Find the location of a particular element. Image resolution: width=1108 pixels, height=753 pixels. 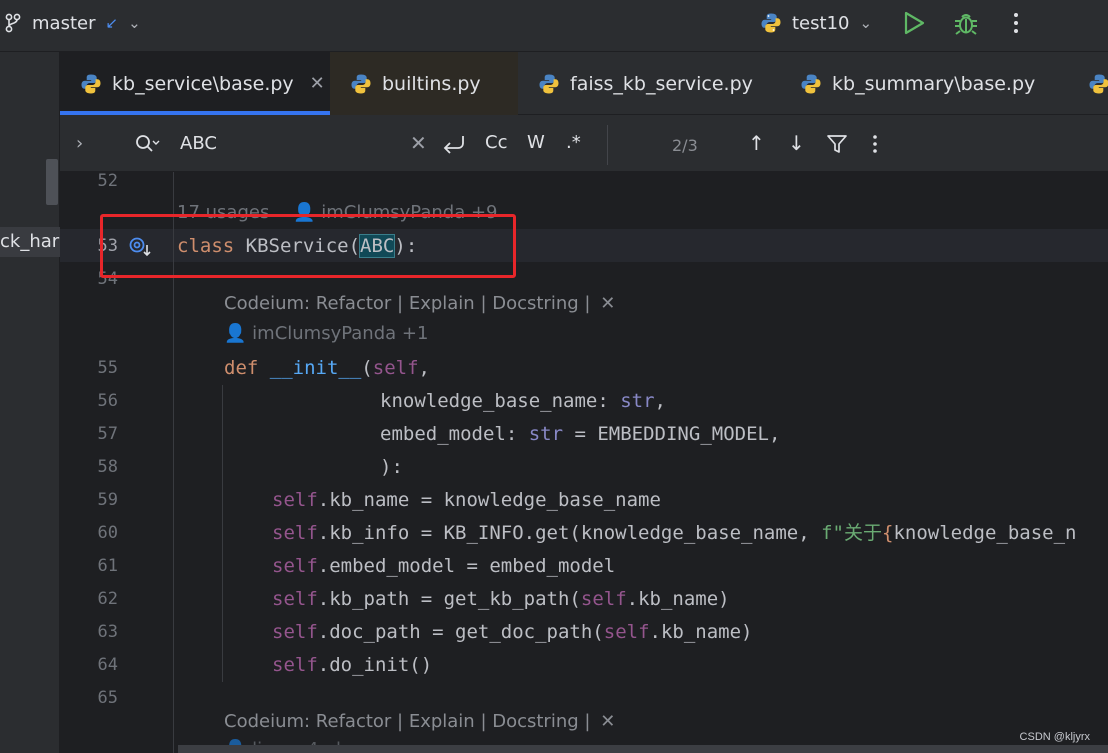

line-number: 64 is located at coordinates (107, 665).